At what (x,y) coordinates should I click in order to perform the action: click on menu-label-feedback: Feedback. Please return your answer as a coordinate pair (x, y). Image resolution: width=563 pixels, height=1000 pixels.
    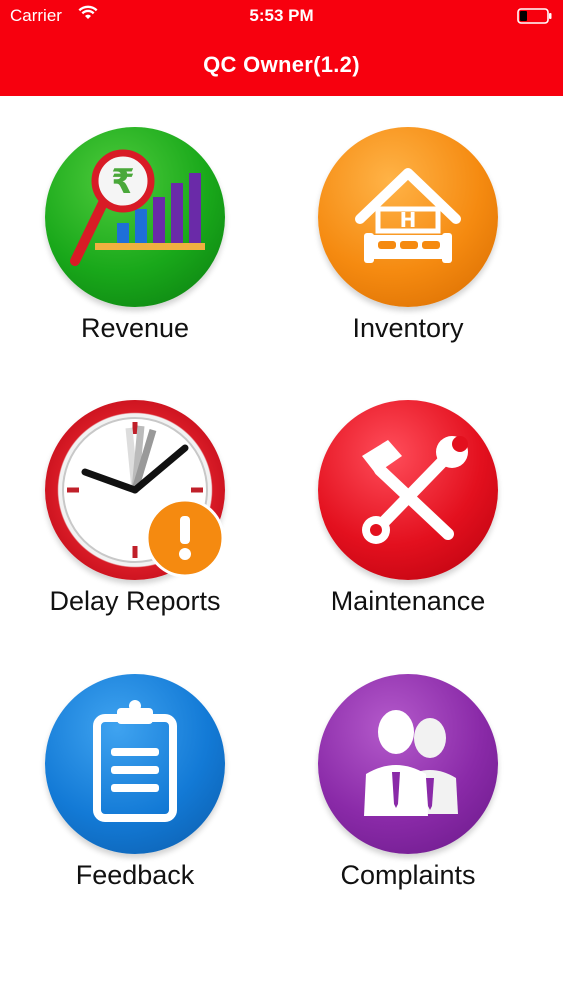
    Looking at the image, I should click on (135, 875).